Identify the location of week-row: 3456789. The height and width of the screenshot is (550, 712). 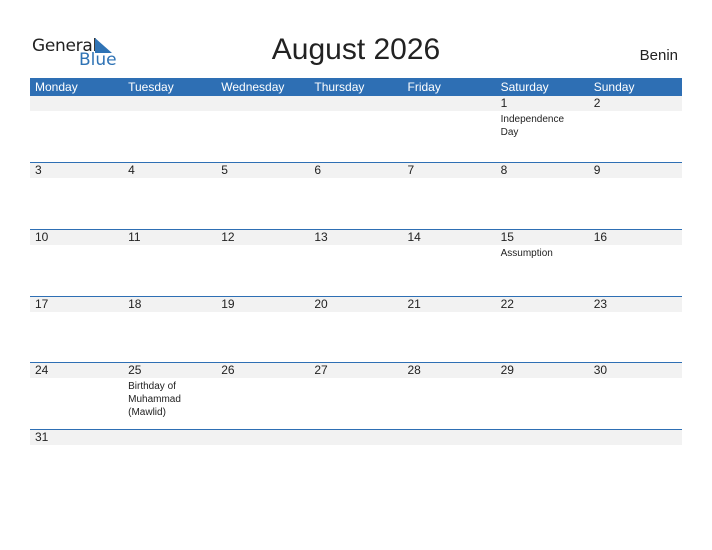
(356, 195).